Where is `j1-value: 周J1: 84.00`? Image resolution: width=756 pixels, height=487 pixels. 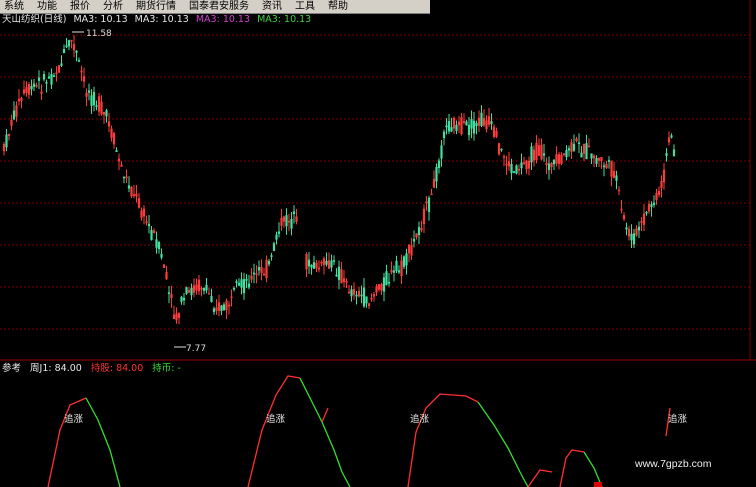 j1-value: 周J1: 84.00 is located at coordinates (56, 368).